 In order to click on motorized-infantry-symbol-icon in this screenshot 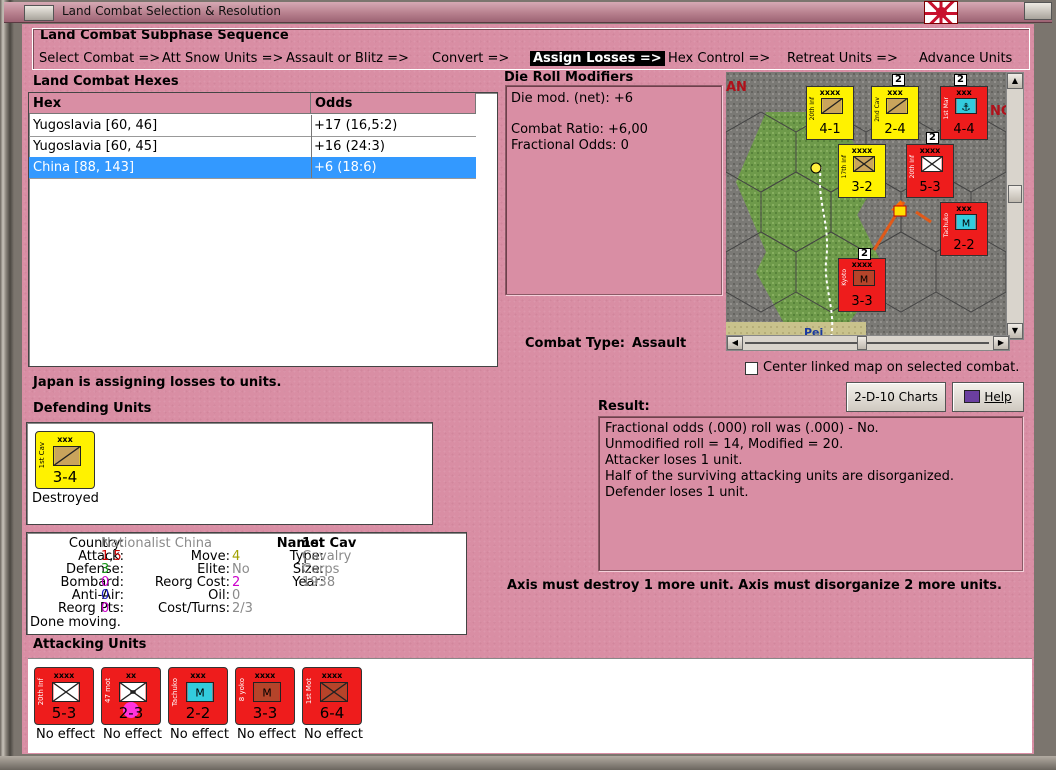, I will do `click(334, 692)`.